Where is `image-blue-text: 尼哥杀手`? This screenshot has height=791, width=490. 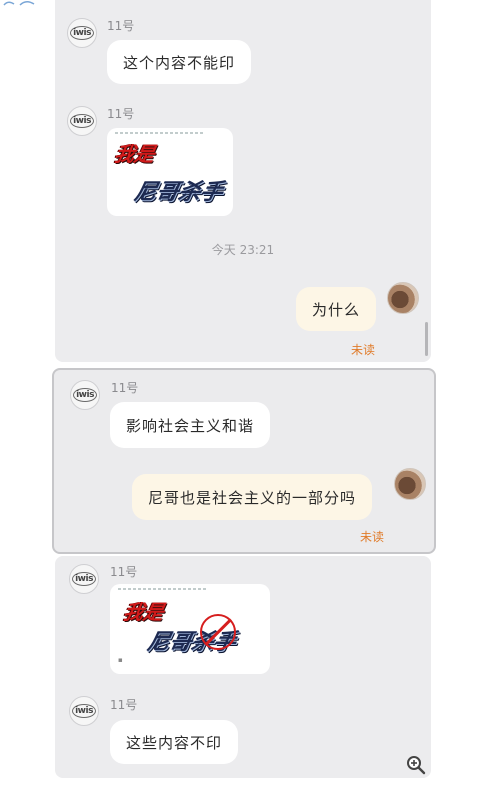 image-blue-text: 尼哥杀手 is located at coordinates (178, 192).